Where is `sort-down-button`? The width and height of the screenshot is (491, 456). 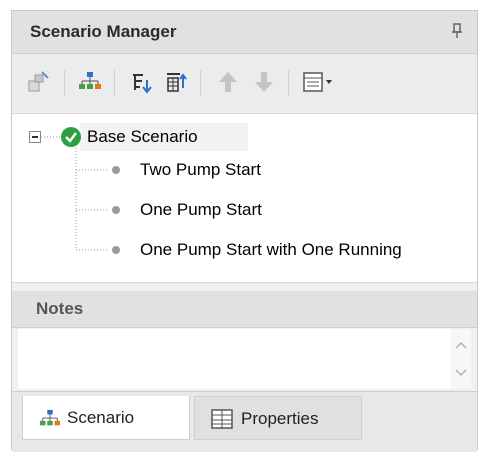
sort-down-button is located at coordinates (141, 82).